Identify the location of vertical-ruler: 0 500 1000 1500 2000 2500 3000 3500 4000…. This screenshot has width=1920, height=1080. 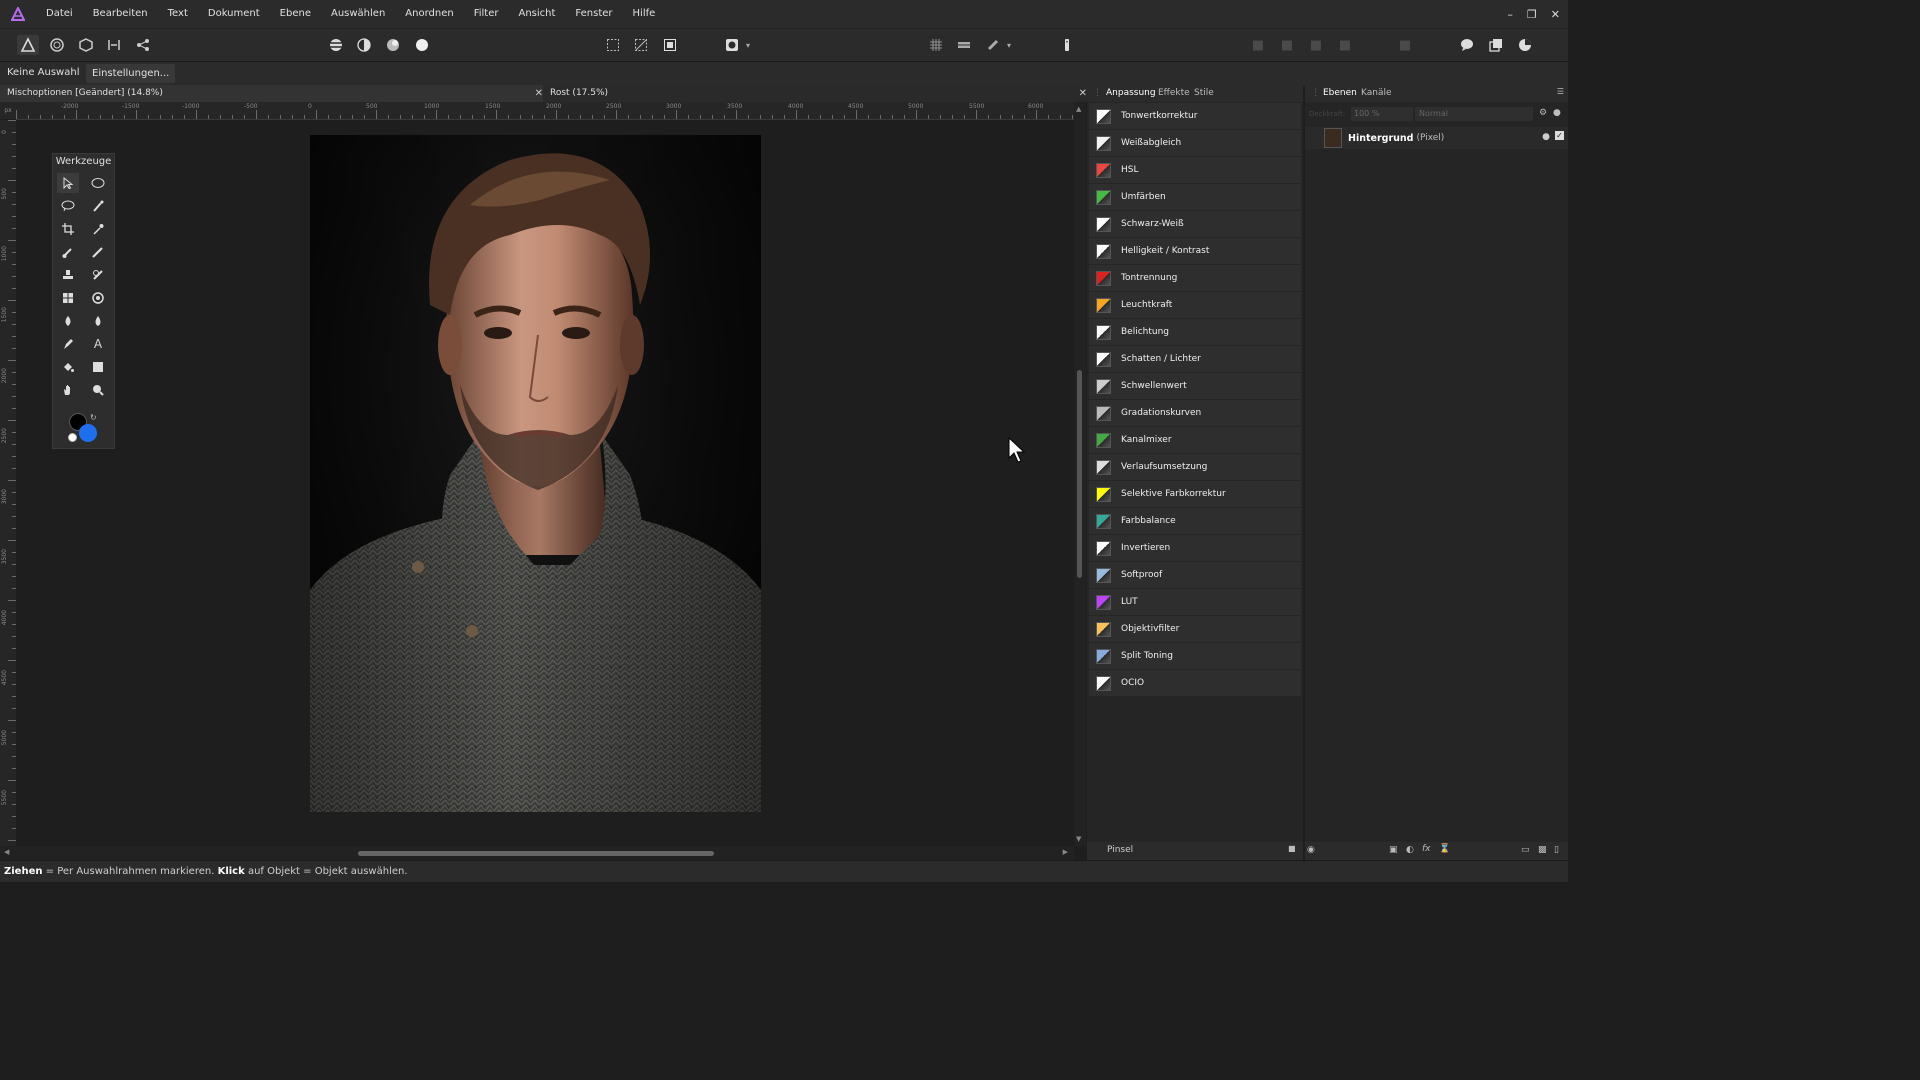
(8, 483).